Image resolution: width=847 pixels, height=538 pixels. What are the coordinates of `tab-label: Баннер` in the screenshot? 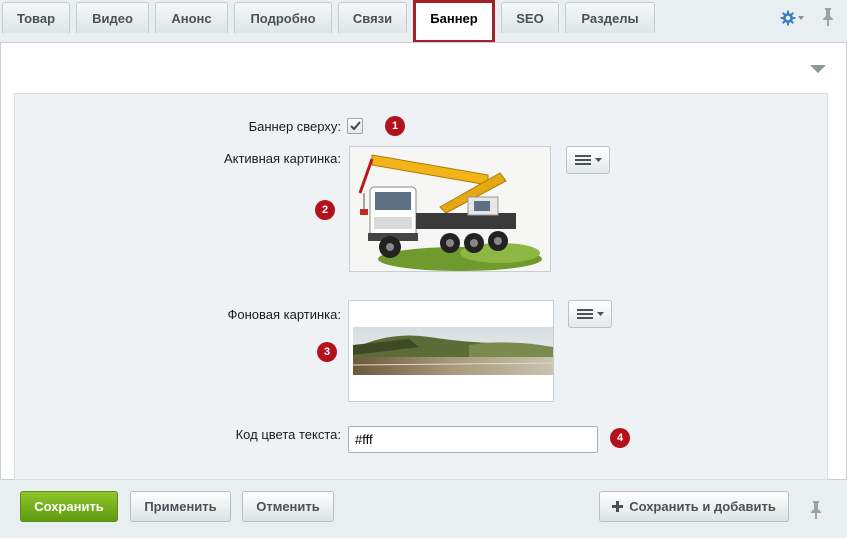 It's located at (454, 18).